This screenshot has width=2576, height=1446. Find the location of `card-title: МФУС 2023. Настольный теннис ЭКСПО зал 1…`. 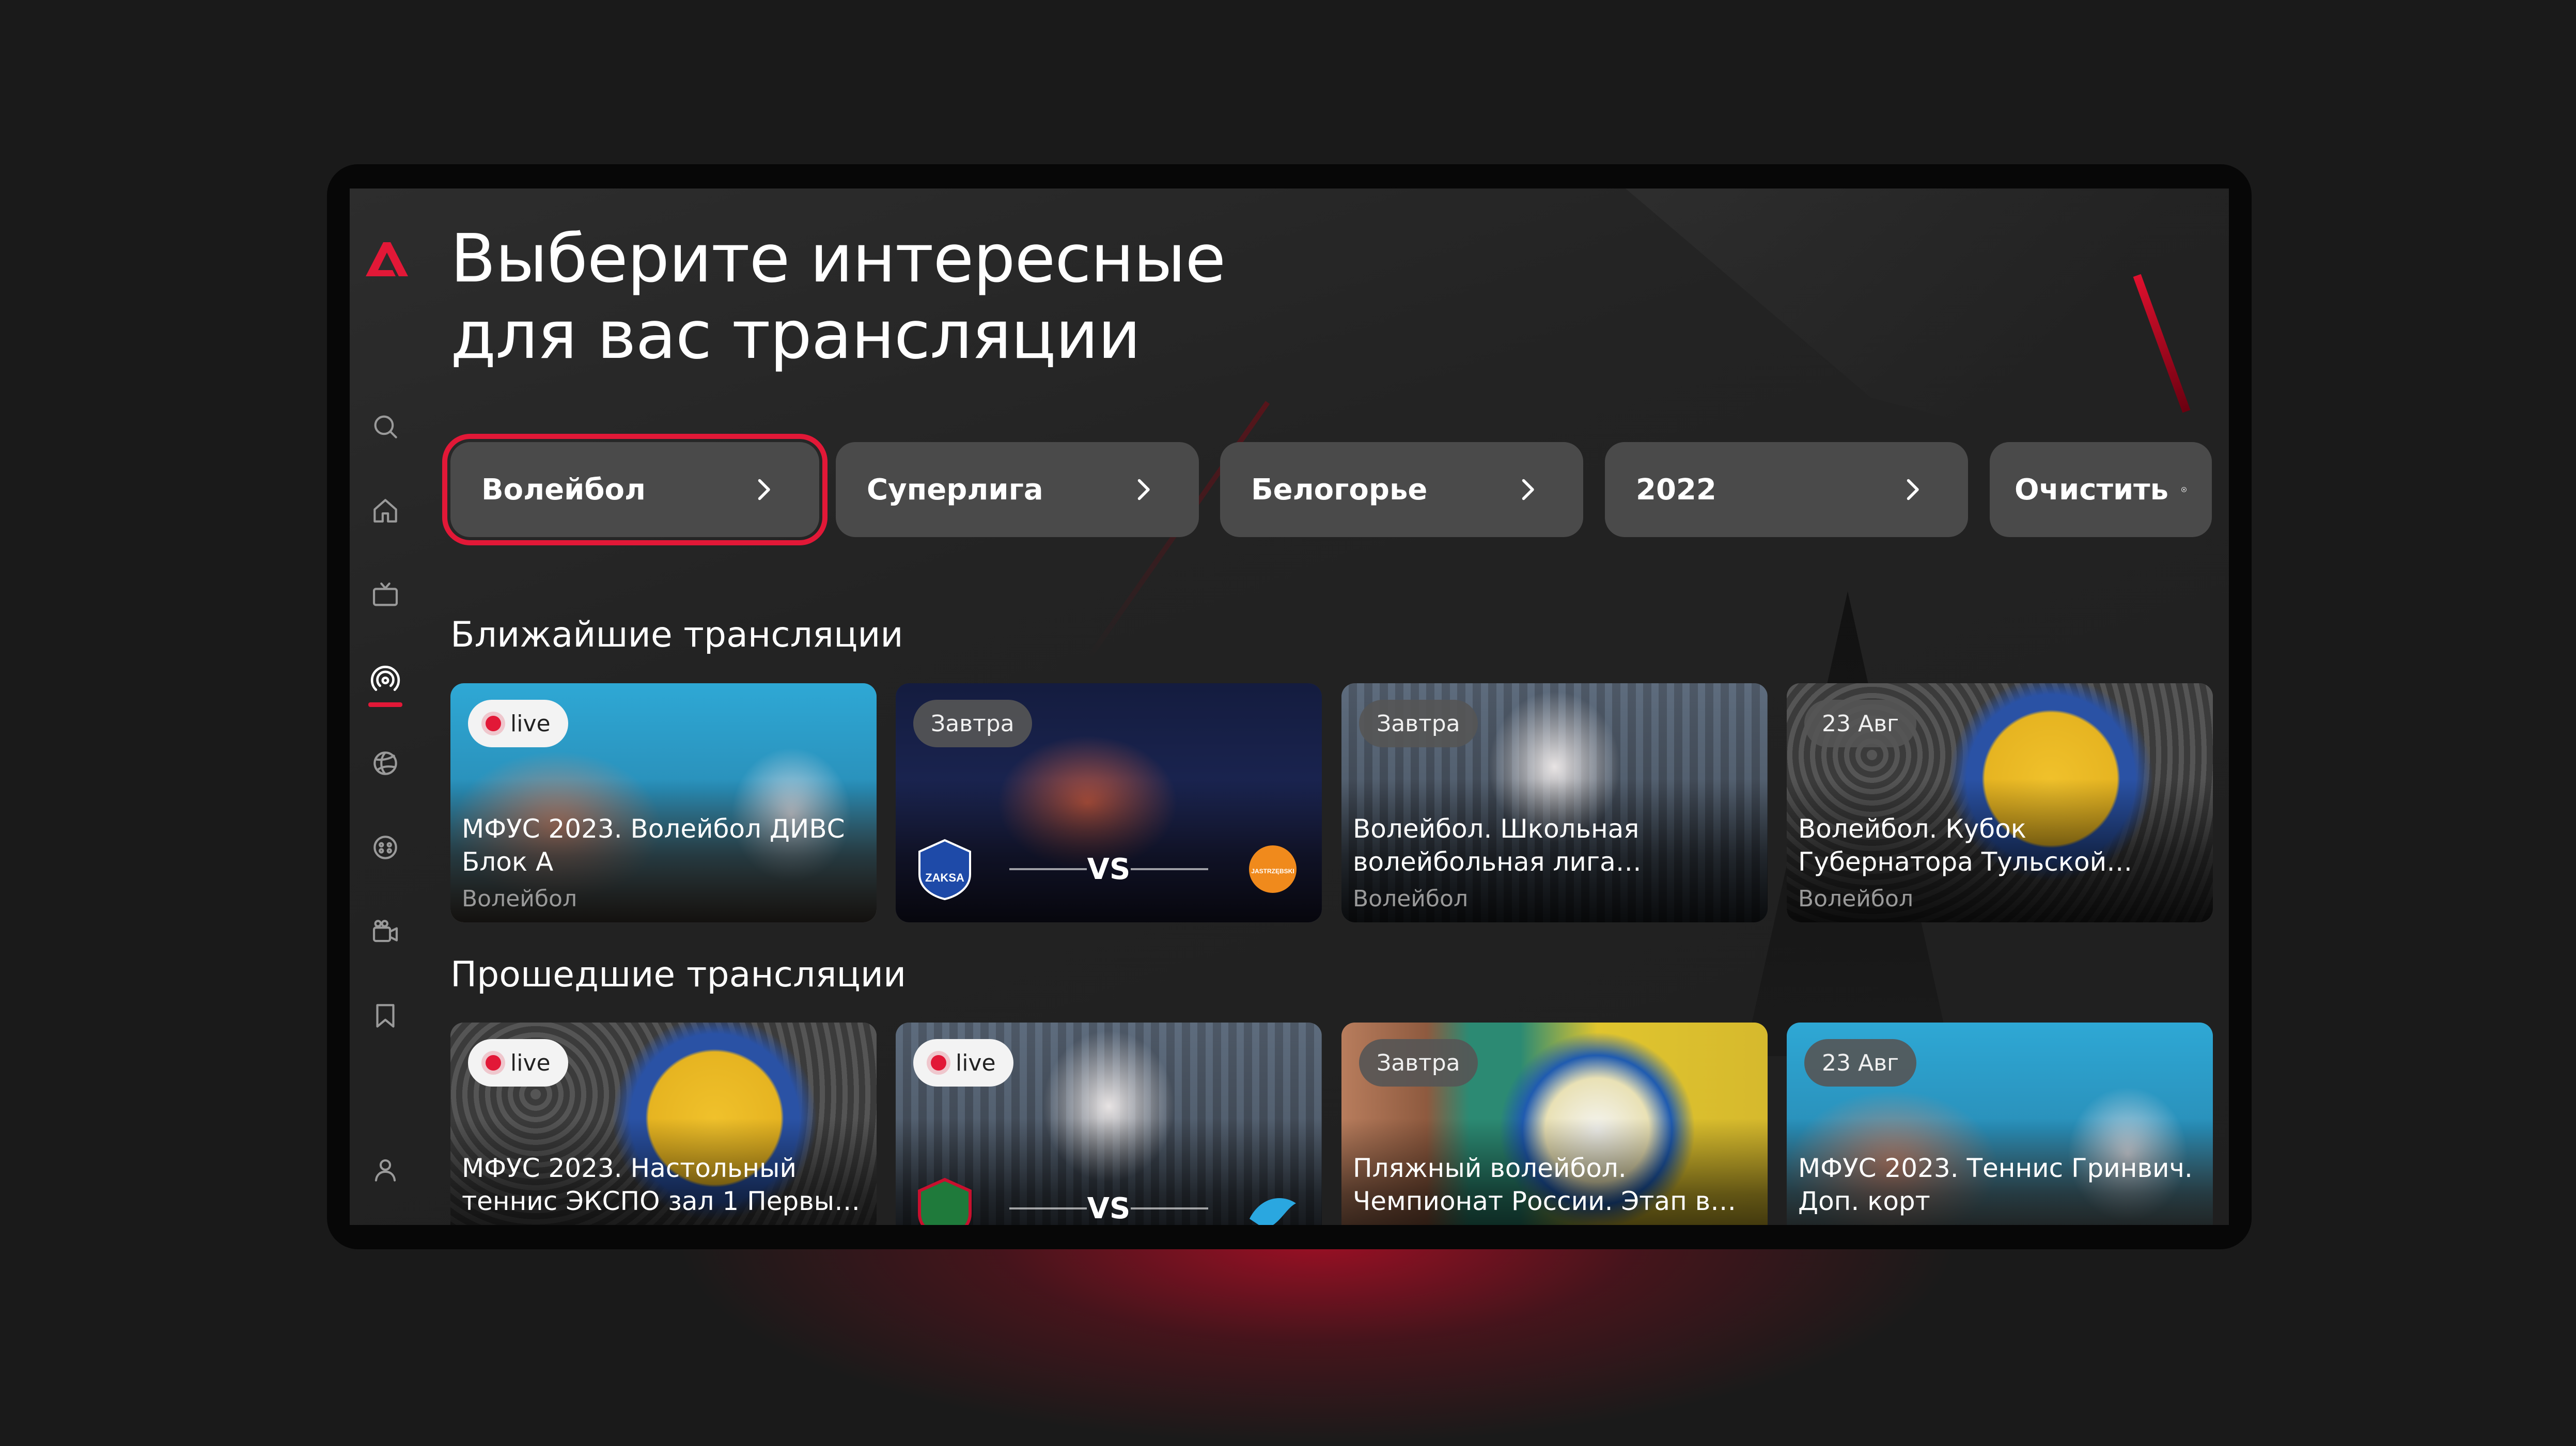

card-title: МФУС 2023. Настольный теннис ЭКСПО зал 1… is located at coordinates (656, 1184).